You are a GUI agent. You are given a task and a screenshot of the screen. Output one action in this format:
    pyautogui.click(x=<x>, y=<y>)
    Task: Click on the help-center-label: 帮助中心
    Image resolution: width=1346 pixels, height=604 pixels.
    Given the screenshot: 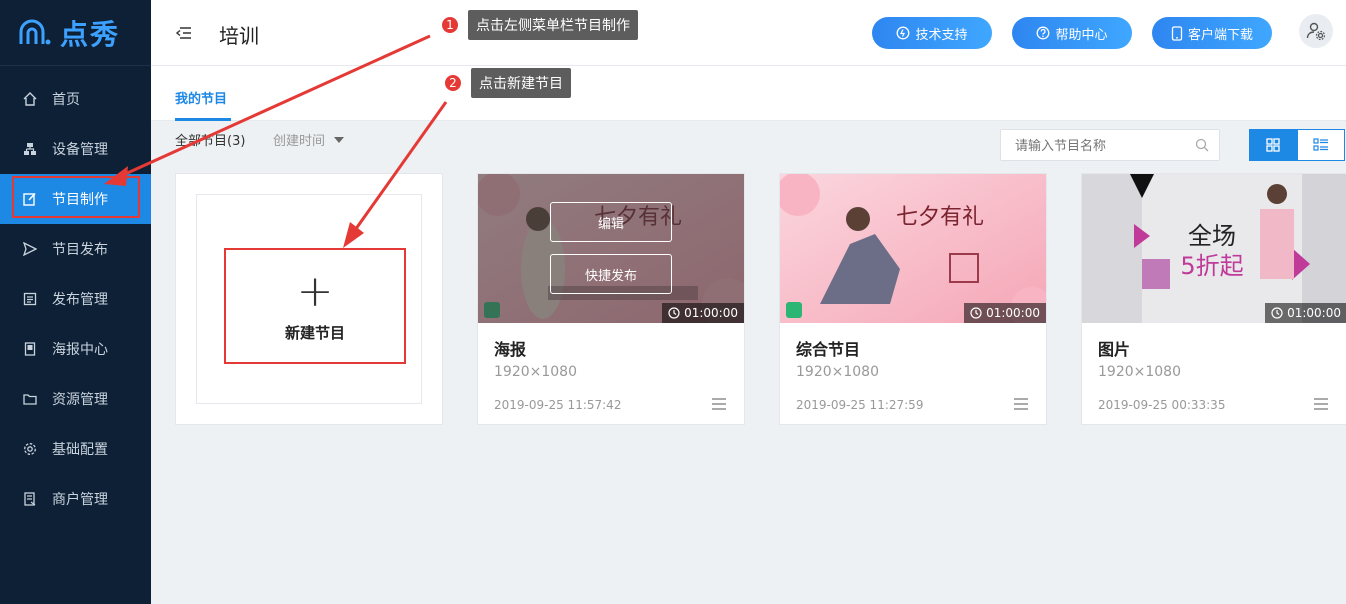 What is the action you would take?
    pyautogui.click(x=1081, y=35)
    